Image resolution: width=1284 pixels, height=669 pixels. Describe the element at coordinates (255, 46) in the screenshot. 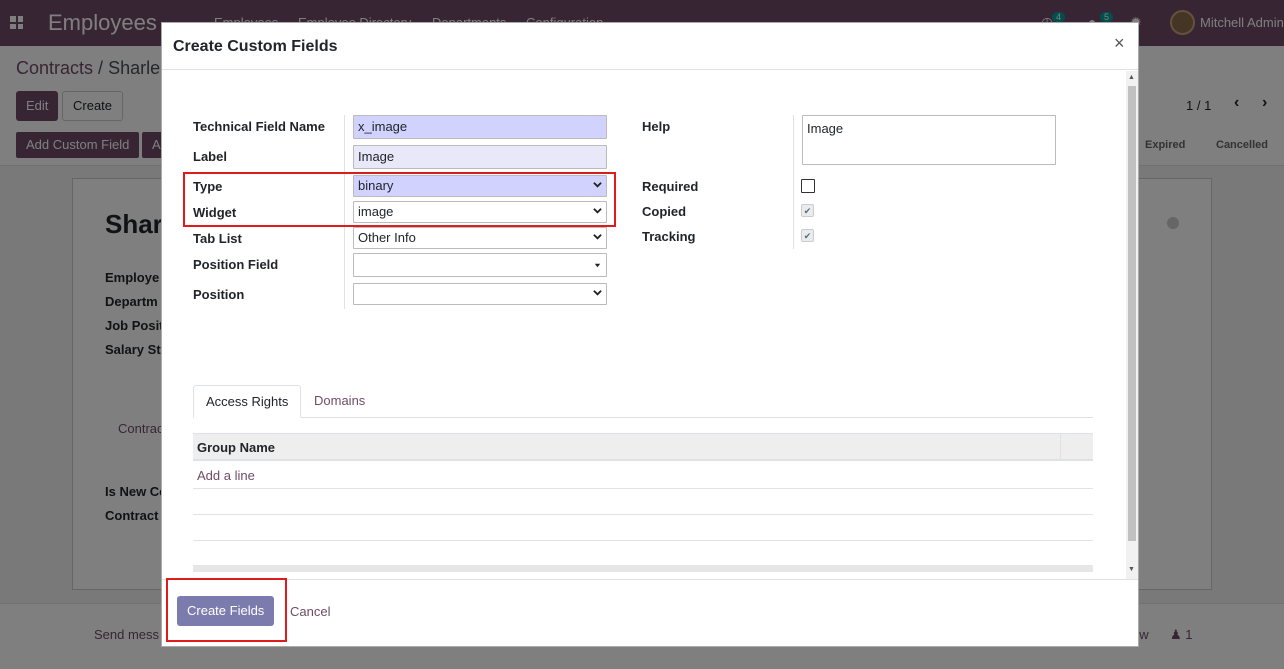

I see `dialog-title: Create Custom Fields` at that location.